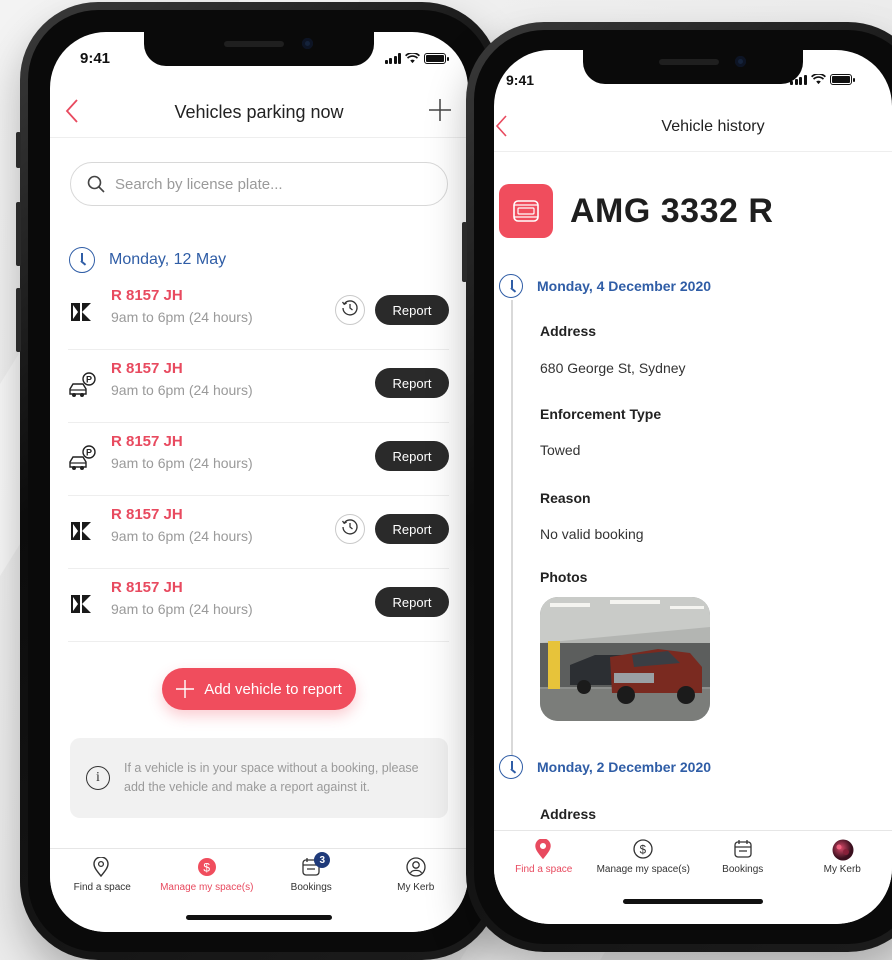  What do you see at coordinates (311, 892) in the screenshot?
I see `tab-bookings: 3 Bookings` at bounding box center [311, 892].